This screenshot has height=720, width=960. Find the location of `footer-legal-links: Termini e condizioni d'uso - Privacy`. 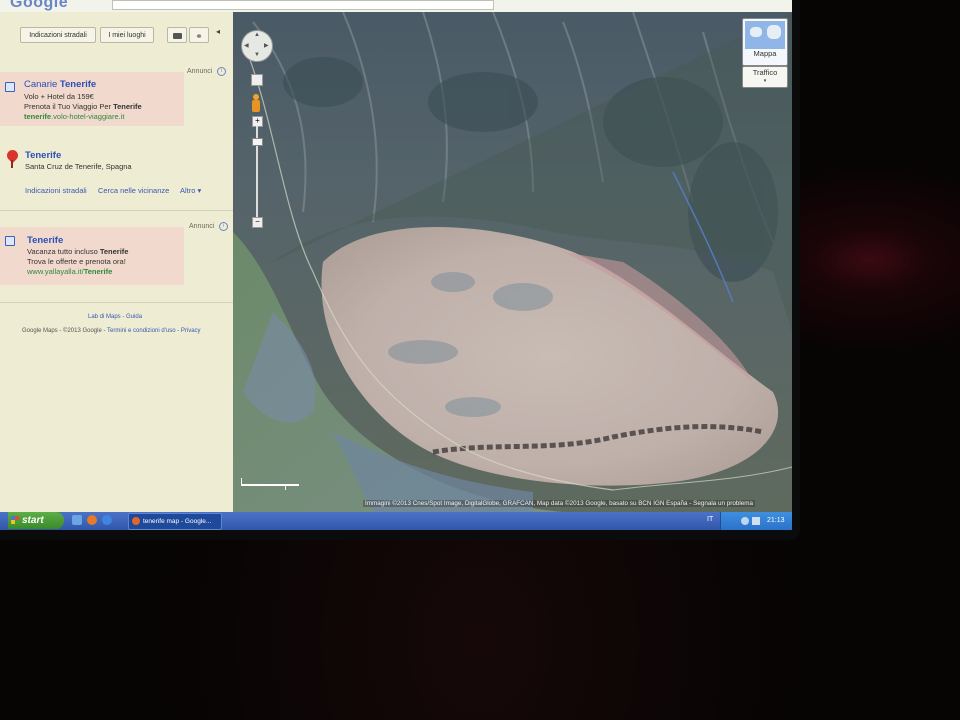

footer-legal-links: Termini e condizioni d'uso - Privacy is located at coordinates (154, 331).